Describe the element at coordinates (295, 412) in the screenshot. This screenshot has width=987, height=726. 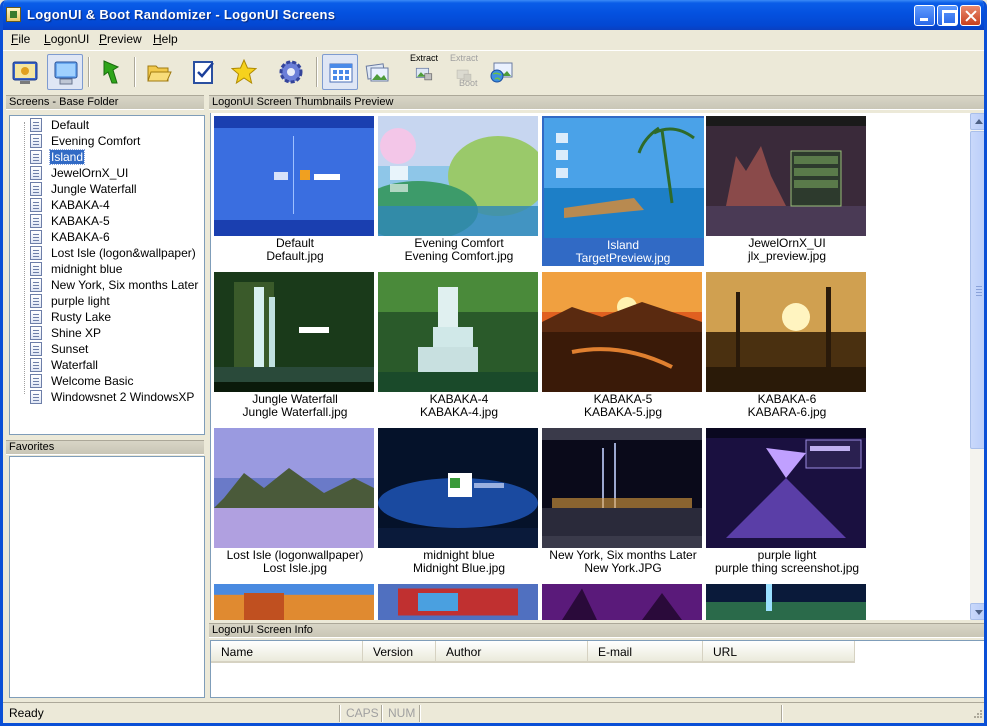
I see `thumbnail-filename: Jungle Waterfall.jpg` at that location.